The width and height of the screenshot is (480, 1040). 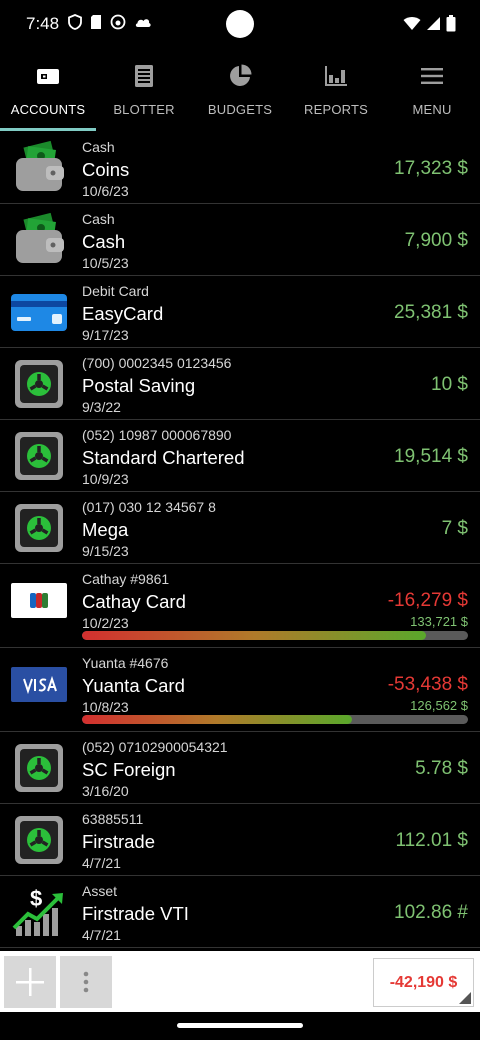 What do you see at coordinates (433, 23) in the screenshot?
I see `signal-icon` at bounding box center [433, 23].